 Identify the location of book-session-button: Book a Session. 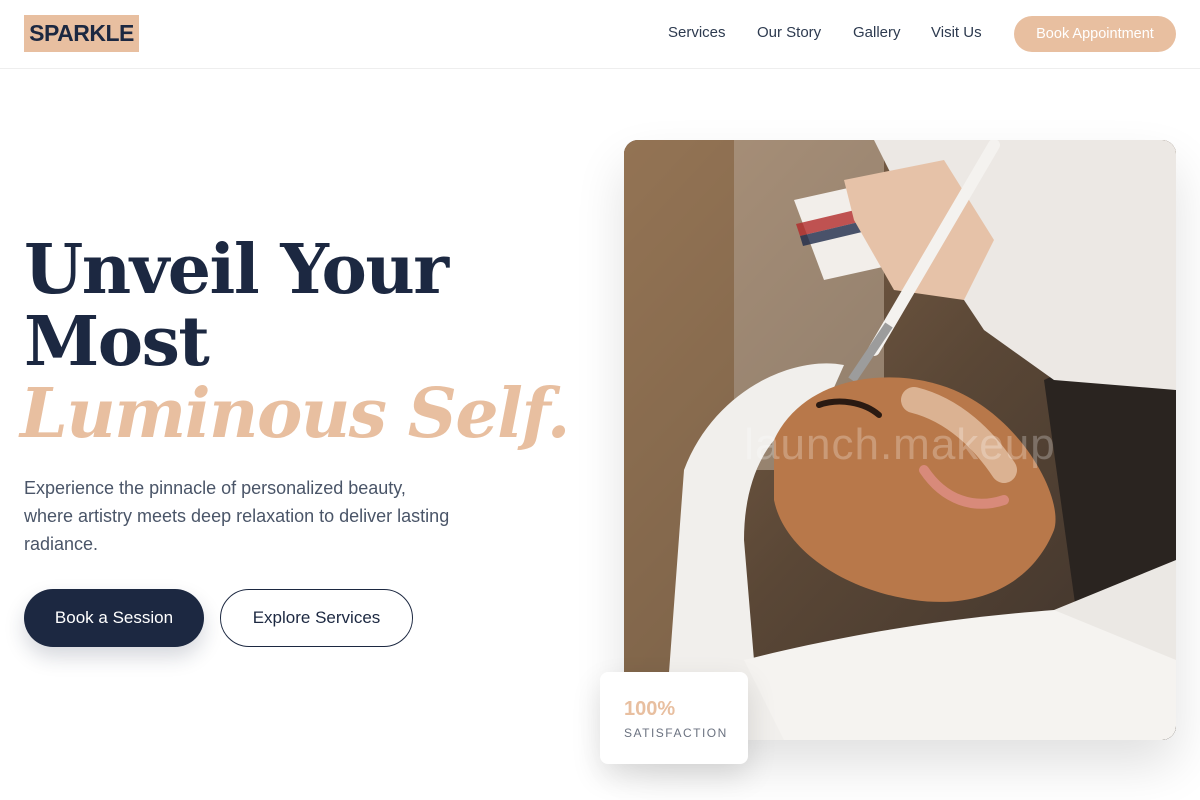
(114, 618).